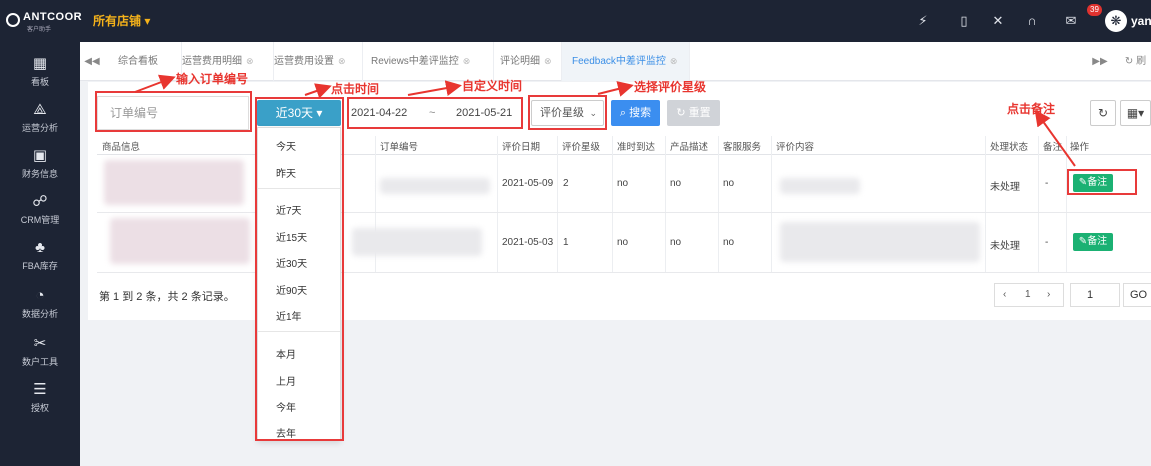 The height and width of the screenshot is (466, 1151). What do you see at coordinates (40, 211) in the screenshot?
I see `sidebar-item-crm: ☍ CRM管理` at bounding box center [40, 211].